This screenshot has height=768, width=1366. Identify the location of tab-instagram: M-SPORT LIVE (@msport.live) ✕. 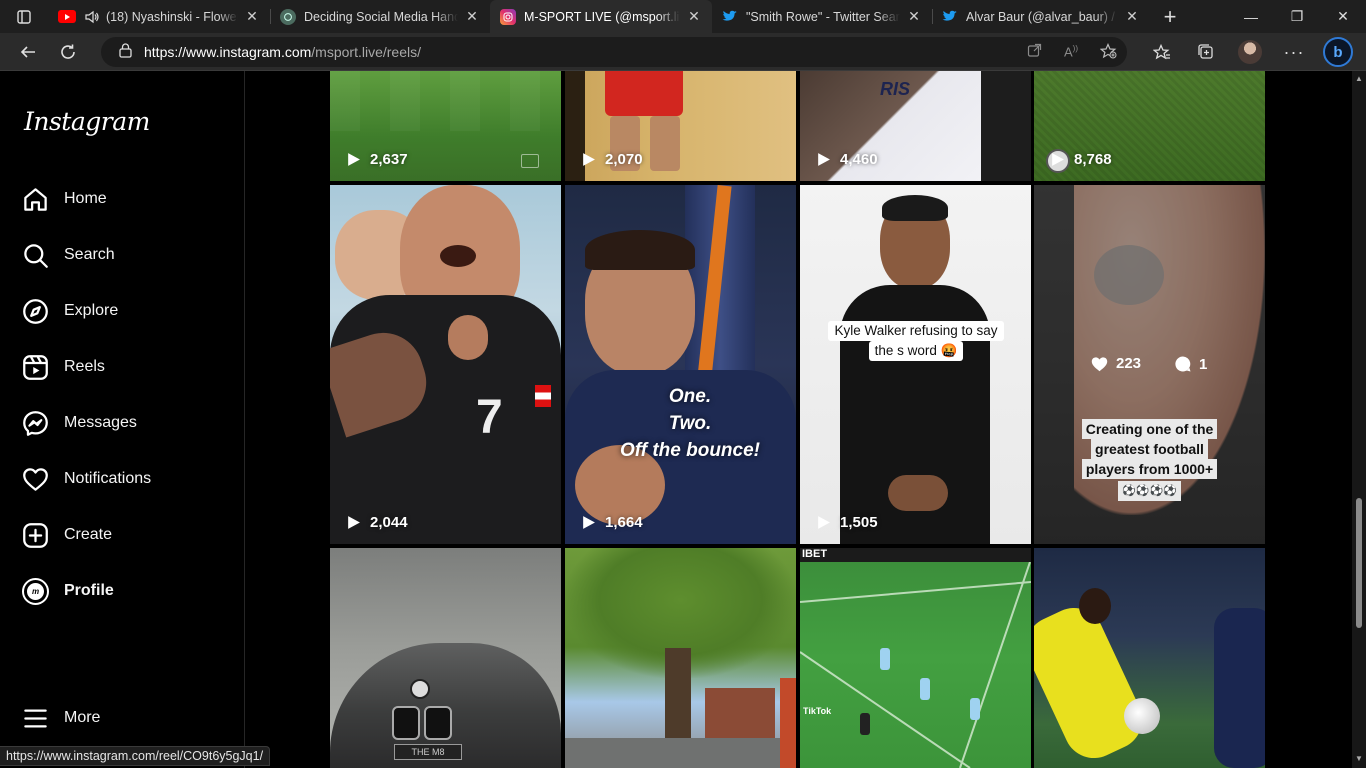
(601, 16).